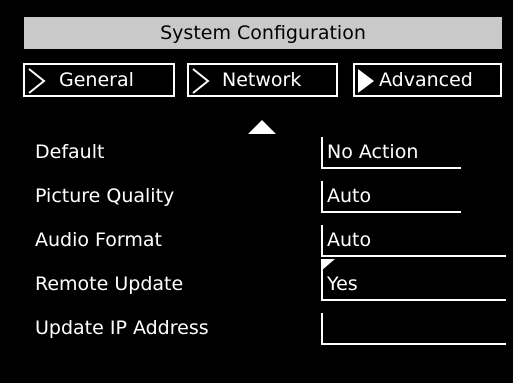  Describe the element at coordinates (122, 328) in the screenshot. I see `setting-label-update-ip-address: Update IP Address` at that location.